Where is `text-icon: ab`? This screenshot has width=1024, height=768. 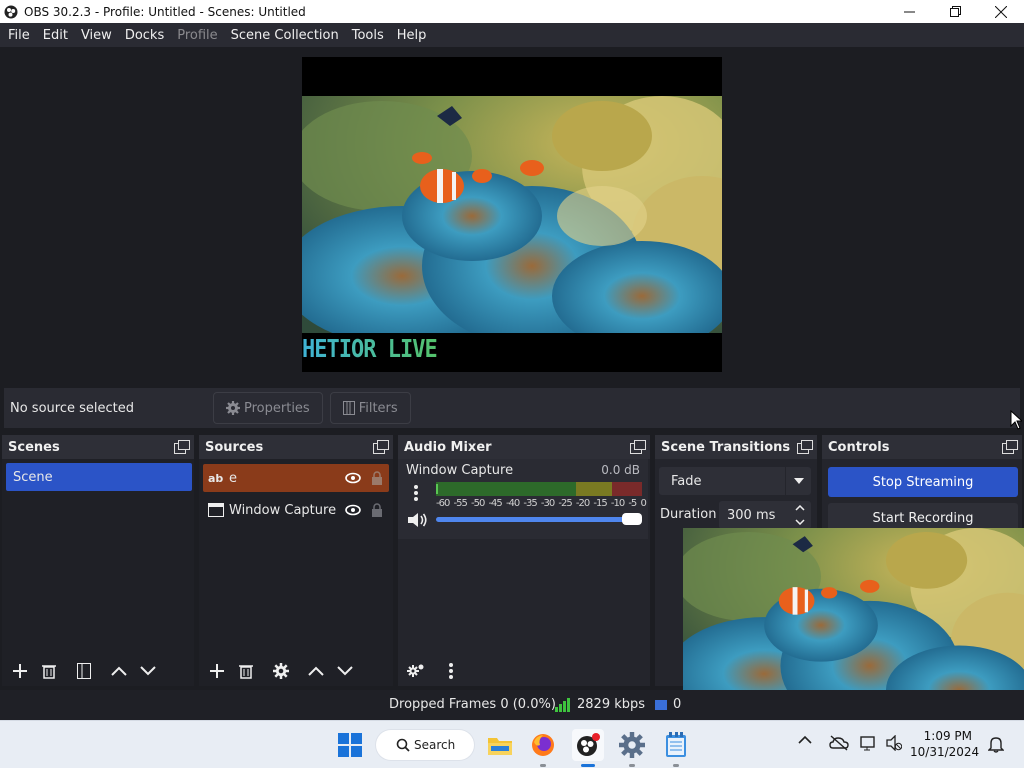
text-icon: ab is located at coordinates (216, 478).